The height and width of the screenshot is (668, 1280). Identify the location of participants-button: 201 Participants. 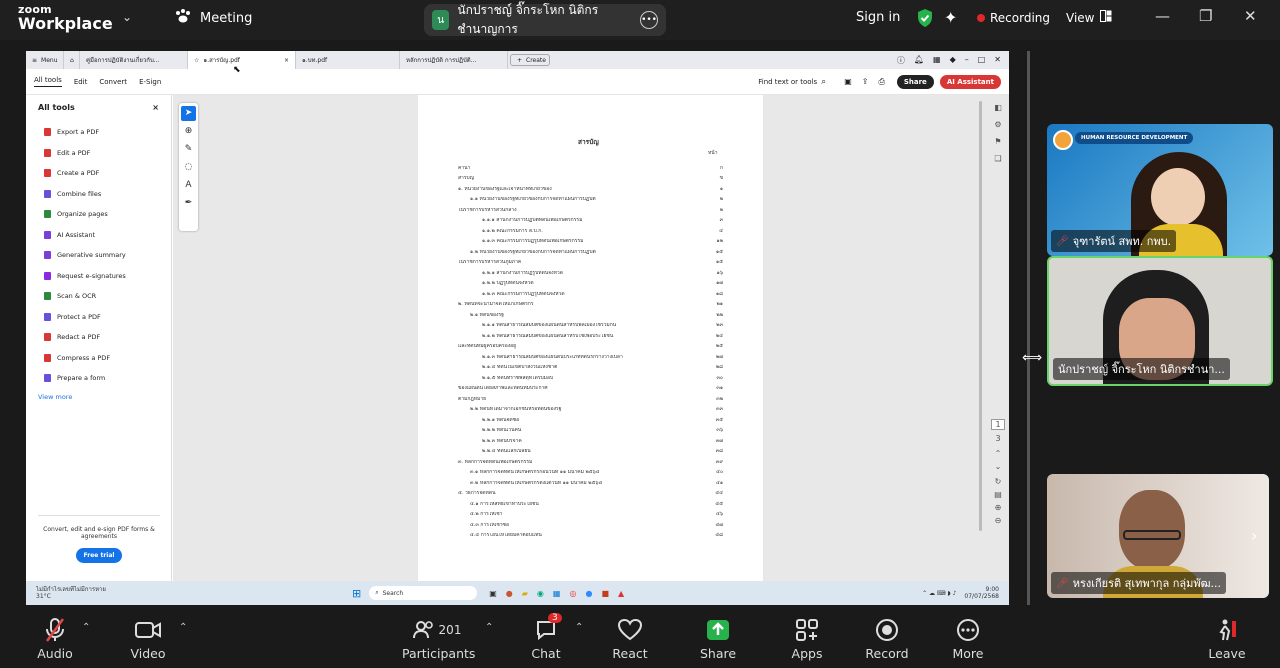
(438, 638).